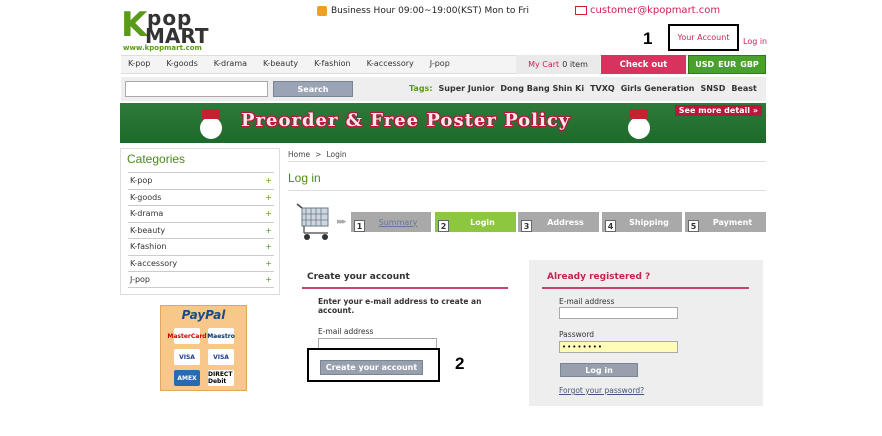 The width and height of the screenshot is (882, 436). I want to click on my-cart-button: My Cart 0 item, so click(558, 64).